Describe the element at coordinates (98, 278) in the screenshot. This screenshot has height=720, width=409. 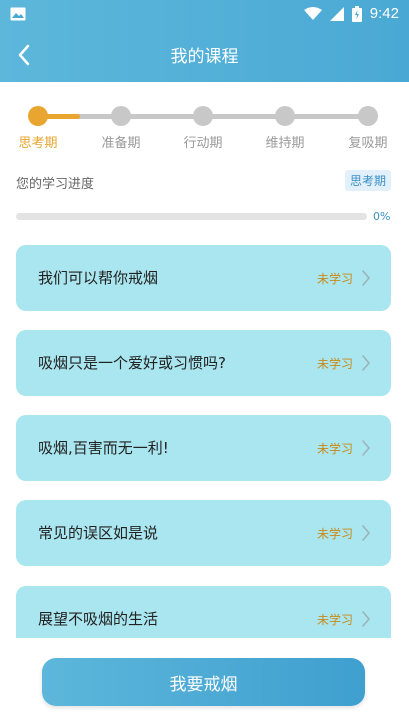
I see `lesson-title: 我们可以帮你戒烟` at that location.